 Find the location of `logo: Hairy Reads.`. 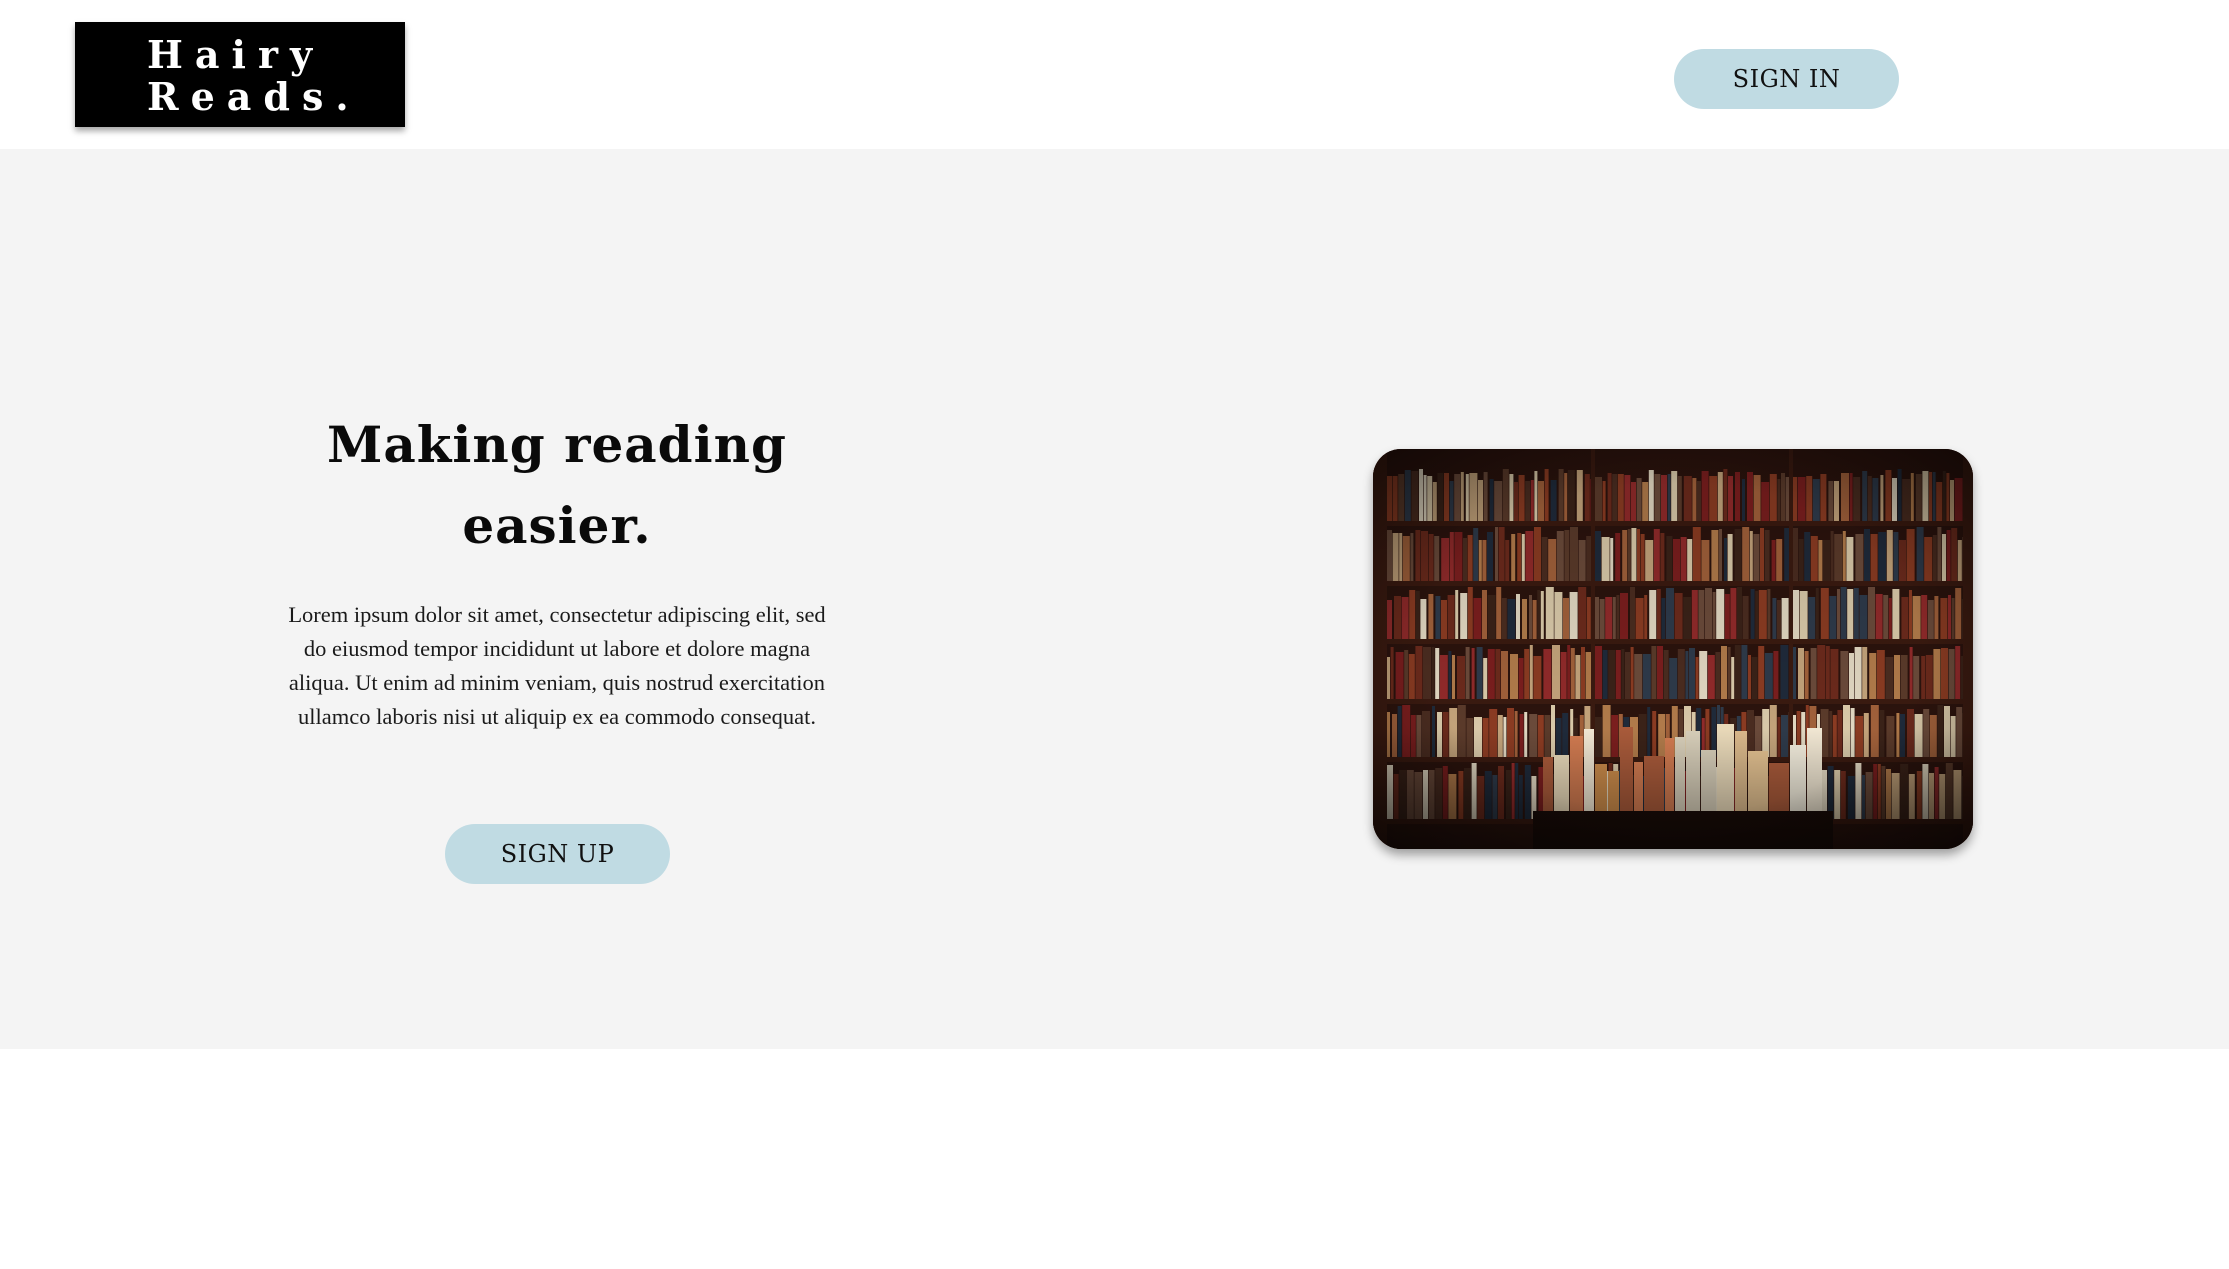

logo: Hairy Reads. is located at coordinates (240, 74).